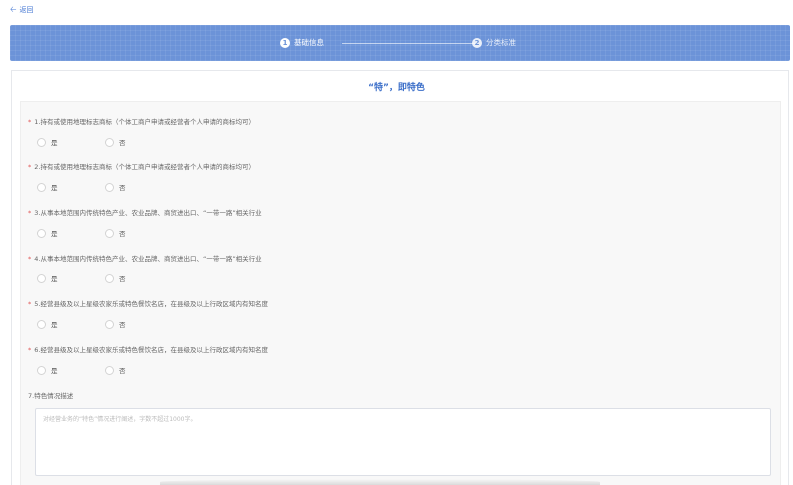 Image resolution: width=793 pixels, height=485 pixels. Describe the element at coordinates (148, 350) in the screenshot. I see `question-6-label: * 6.经营县级及以上星级农家乐或特色餐饮名店，在县级及以上行政区域内有知名度` at that location.